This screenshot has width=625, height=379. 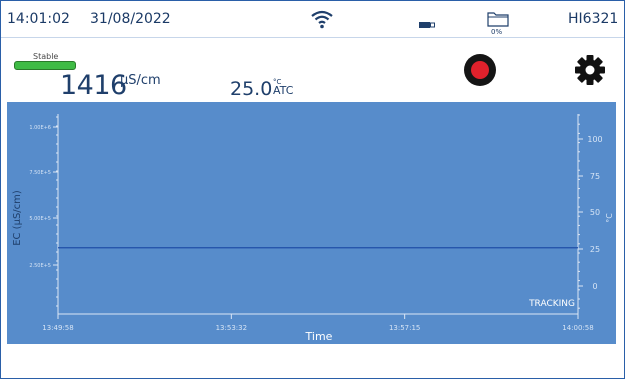 What do you see at coordinates (609, 218) in the screenshot?
I see `y-right-axis-label: °C` at bounding box center [609, 218].